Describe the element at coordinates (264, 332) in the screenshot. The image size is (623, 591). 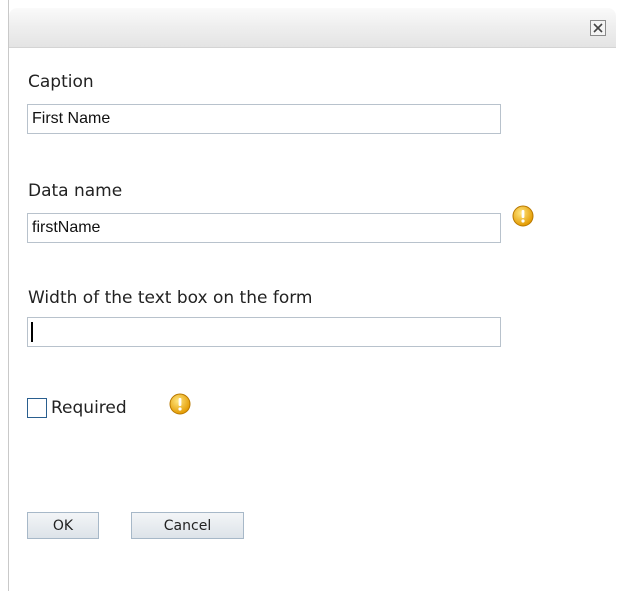
I see `width-input` at that location.